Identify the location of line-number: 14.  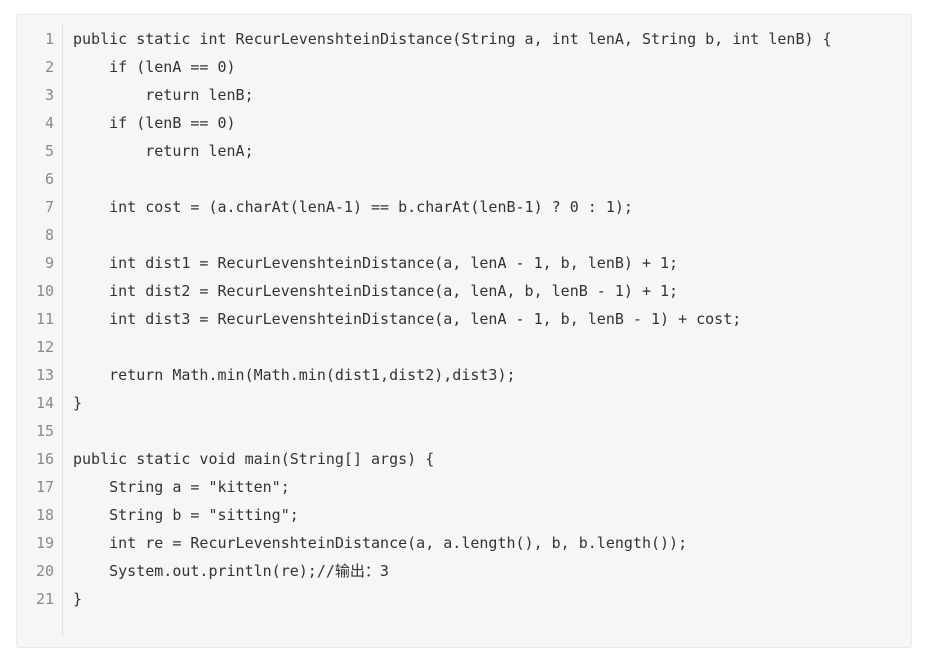
(44, 403).